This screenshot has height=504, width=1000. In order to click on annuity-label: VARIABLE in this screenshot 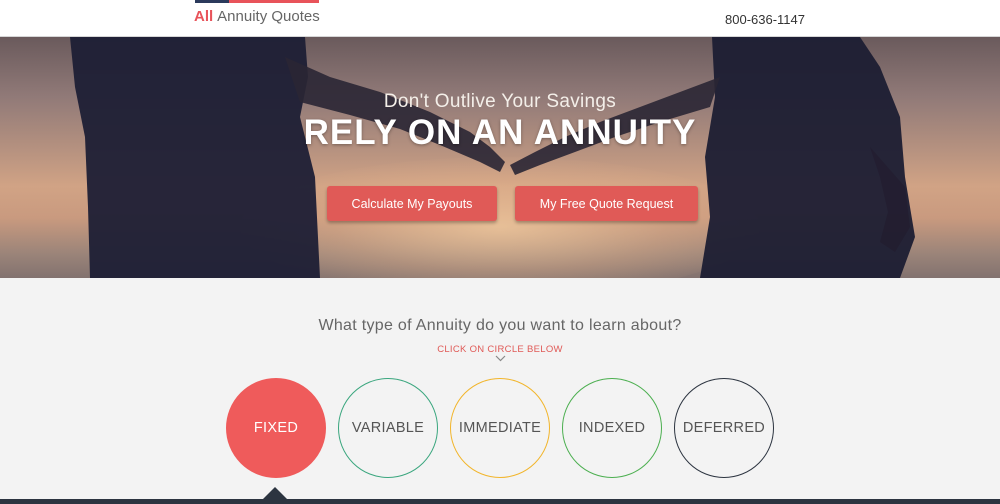, I will do `click(388, 428)`.